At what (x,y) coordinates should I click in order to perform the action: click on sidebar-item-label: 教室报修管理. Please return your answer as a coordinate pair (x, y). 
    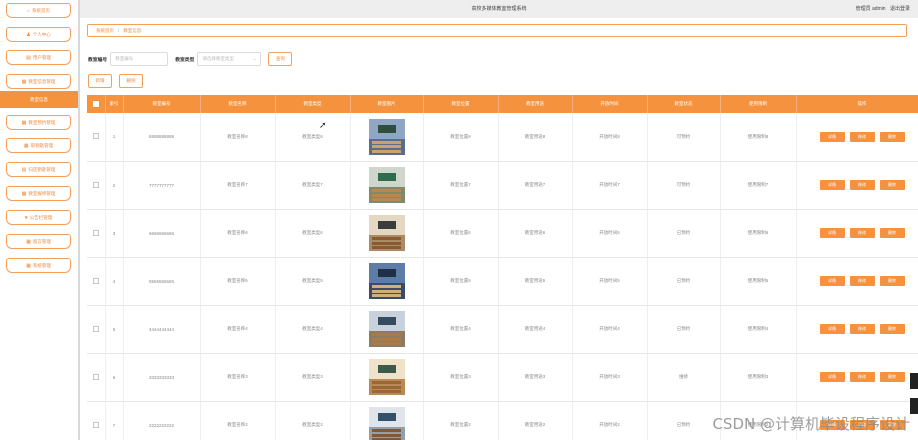
    Looking at the image, I should click on (42, 193).